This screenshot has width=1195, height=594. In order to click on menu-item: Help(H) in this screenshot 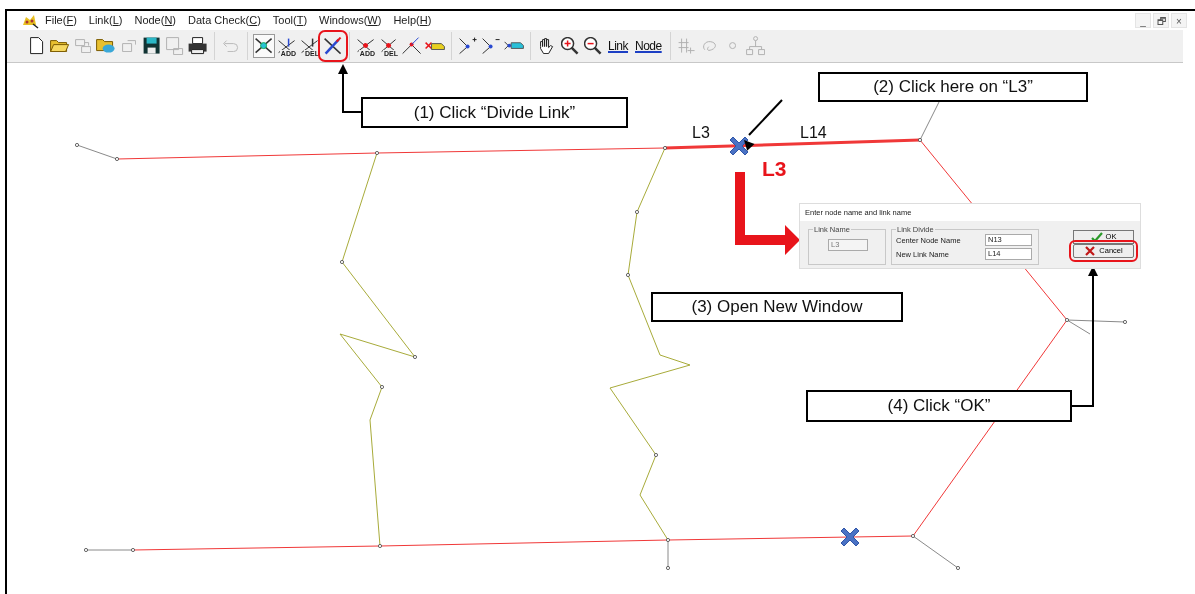, I will do `click(412, 20)`.